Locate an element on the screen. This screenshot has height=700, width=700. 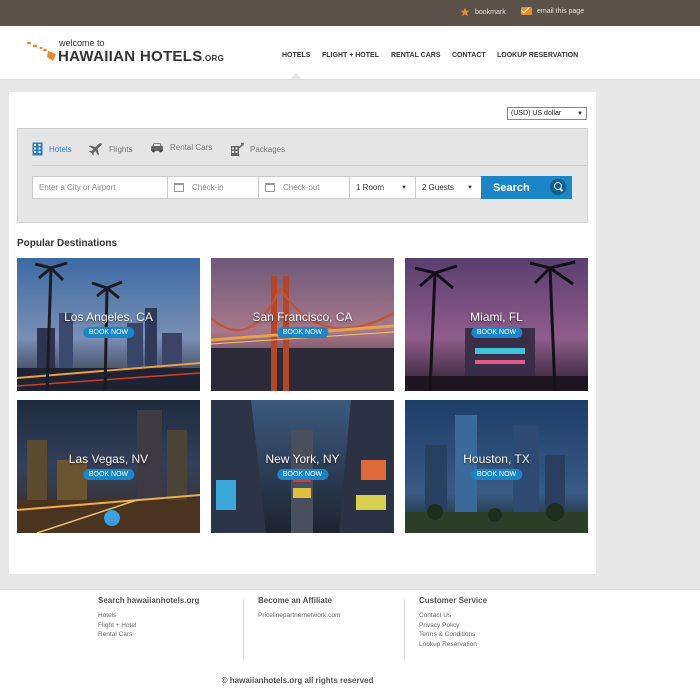
guests-select: 2 Guests ▼ is located at coordinates (448, 187).